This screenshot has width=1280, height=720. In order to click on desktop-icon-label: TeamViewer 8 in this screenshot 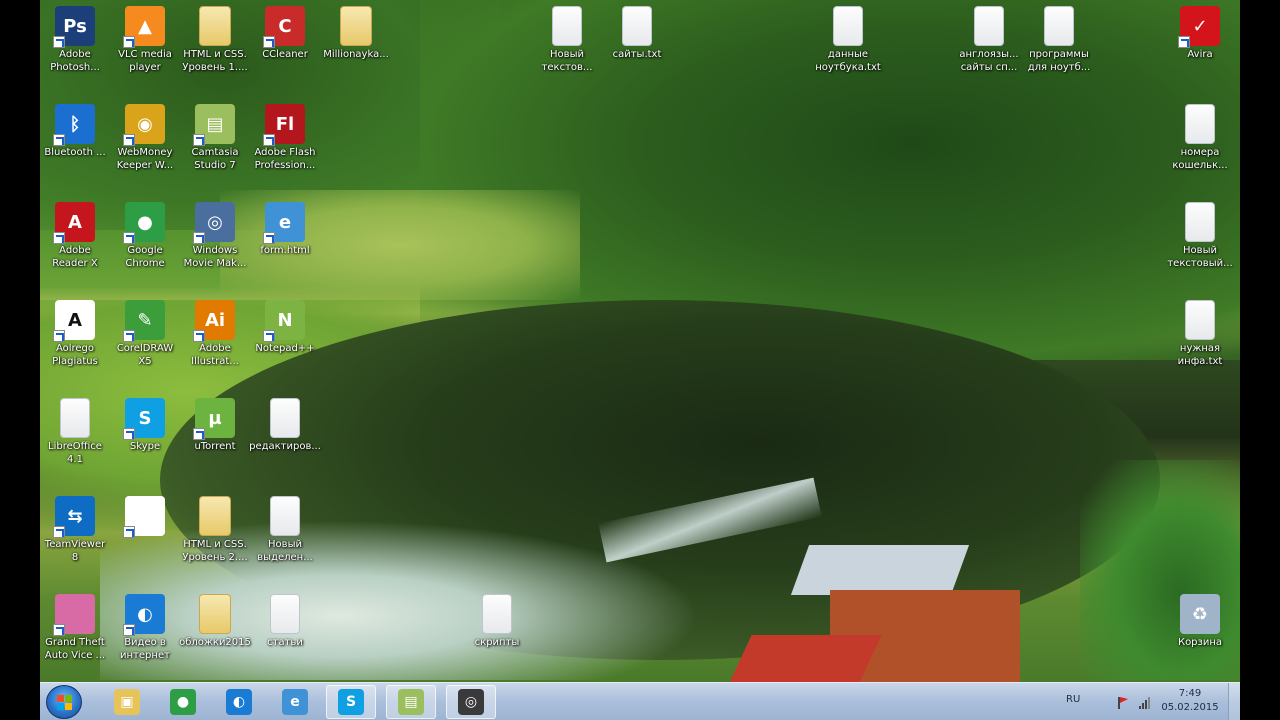, I will do `click(75, 551)`.